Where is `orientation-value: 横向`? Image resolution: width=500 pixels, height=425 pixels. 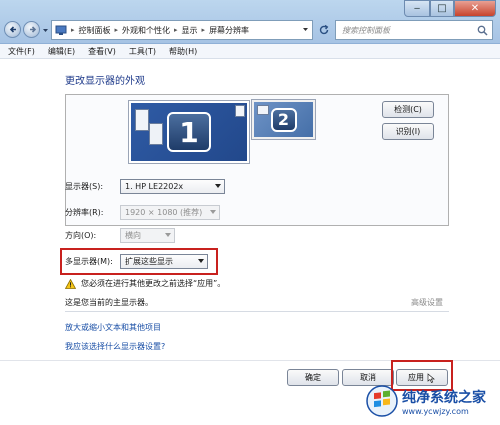 orientation-value: 横向 is located at coordinates (133, 235).